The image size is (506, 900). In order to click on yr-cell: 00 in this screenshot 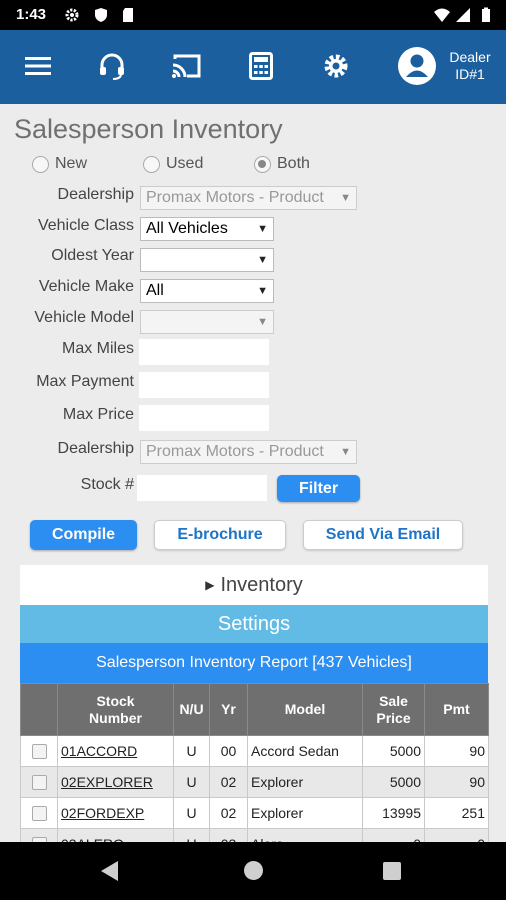, I will do `click(228, 751)`.